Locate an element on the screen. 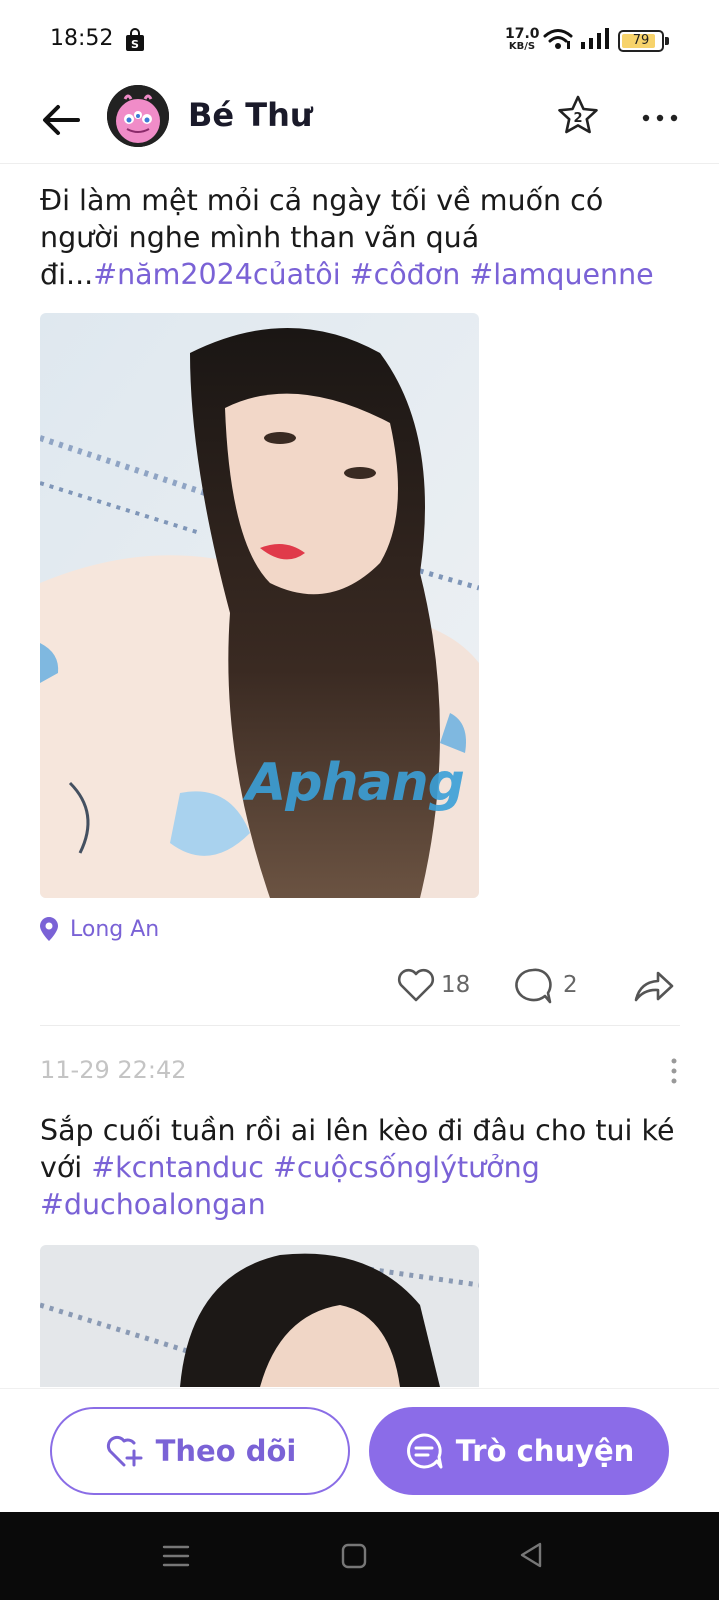 Image resolution: width=719 pixels, height=1600 pixels. post-timestamp: 11-29 22:42 is located at coordinates (113, 1070).